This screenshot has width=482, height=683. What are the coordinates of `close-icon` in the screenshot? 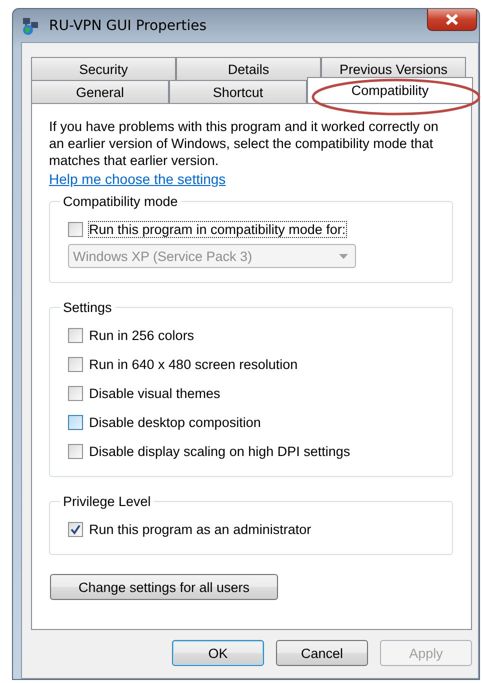 It's located at (452, 19).